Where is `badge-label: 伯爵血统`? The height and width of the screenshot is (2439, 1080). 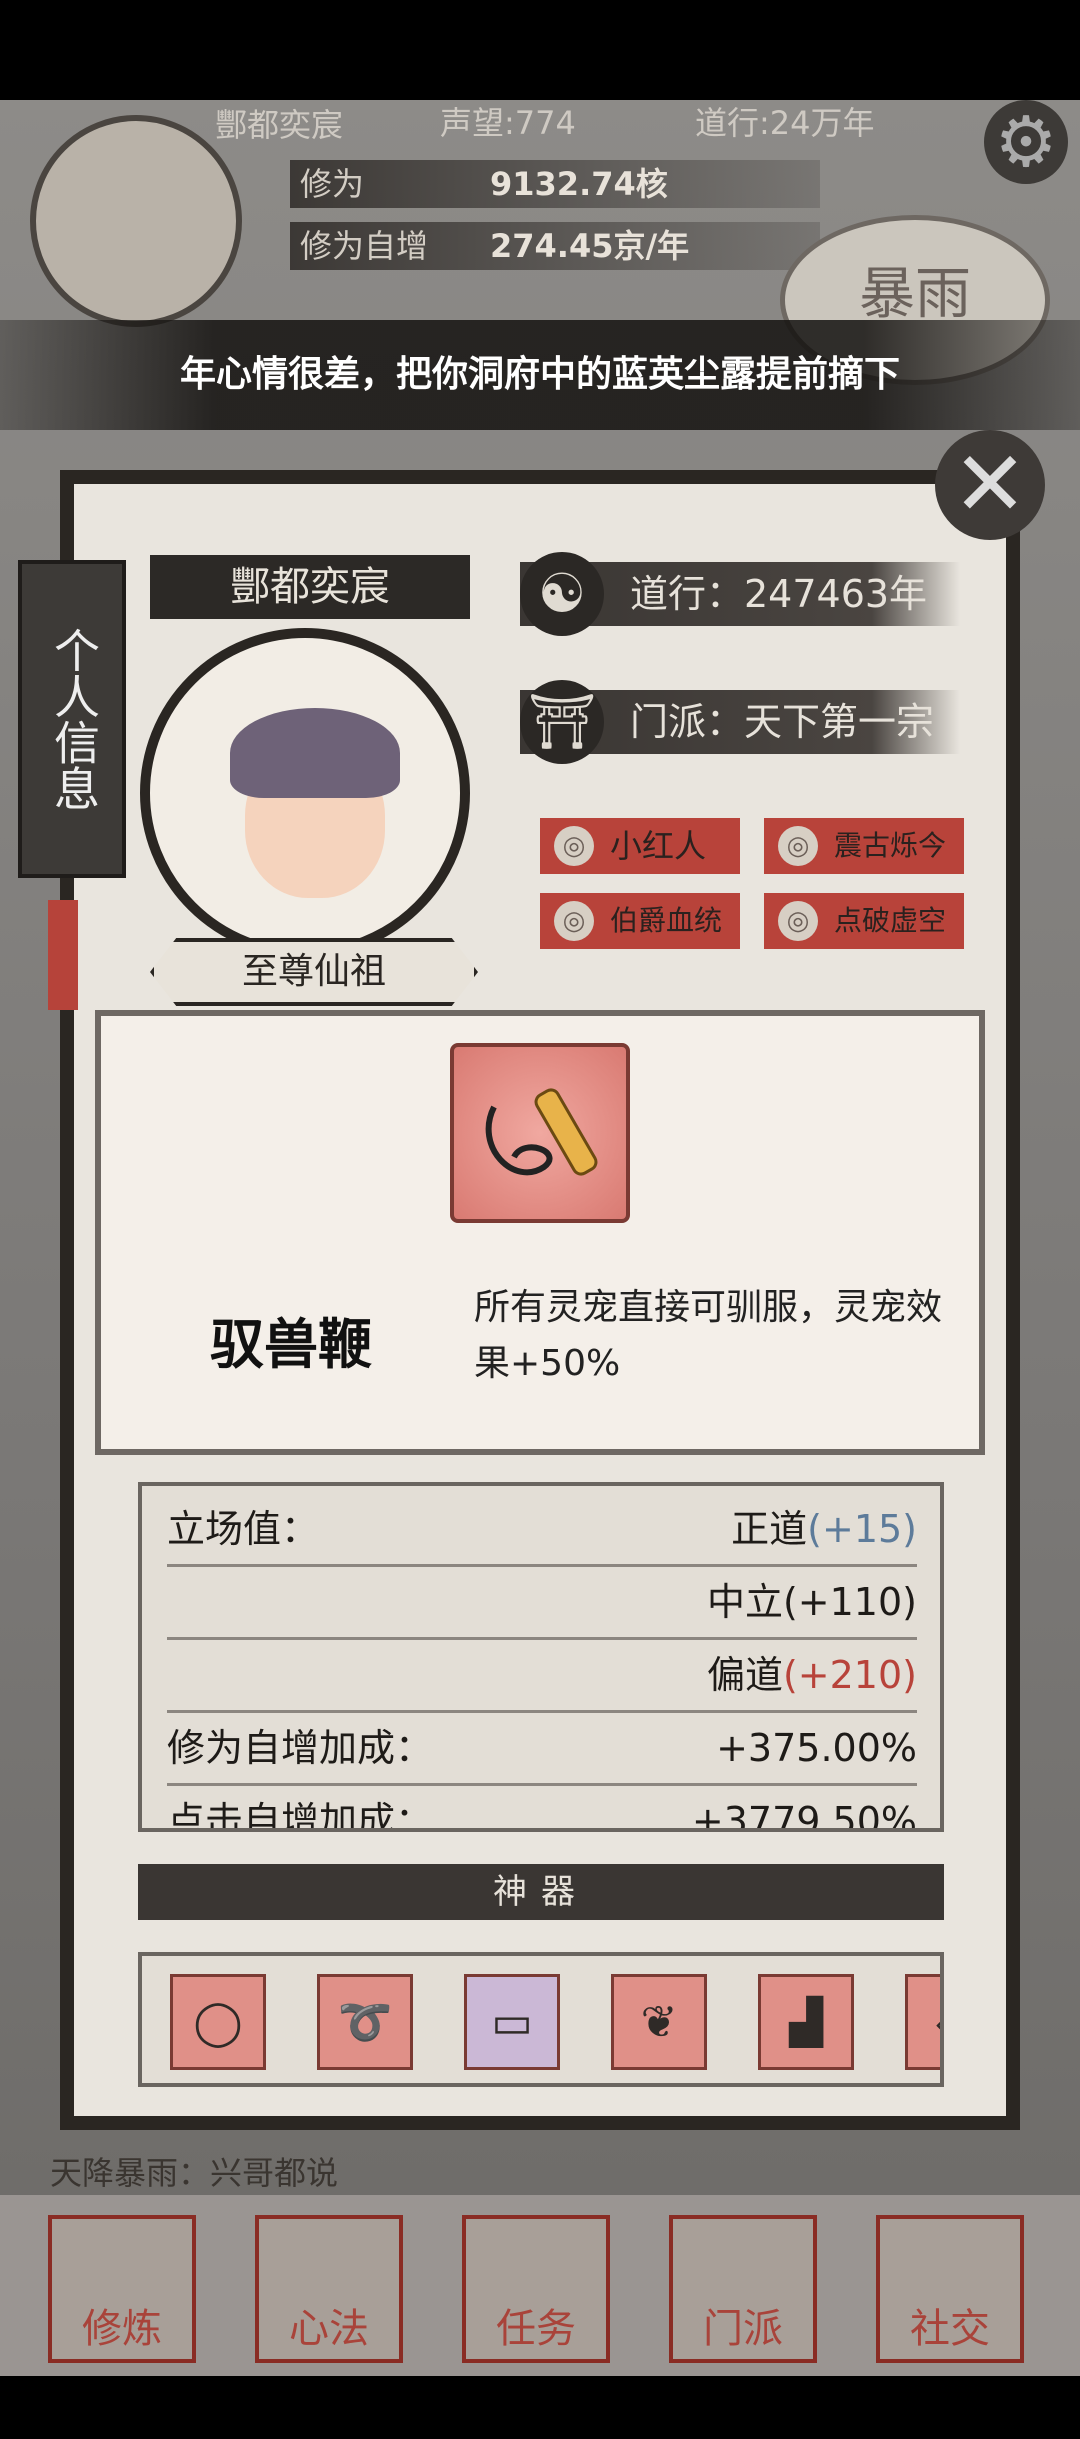
badge-label: 伯爵血统 is located at coordinates (666, 920).